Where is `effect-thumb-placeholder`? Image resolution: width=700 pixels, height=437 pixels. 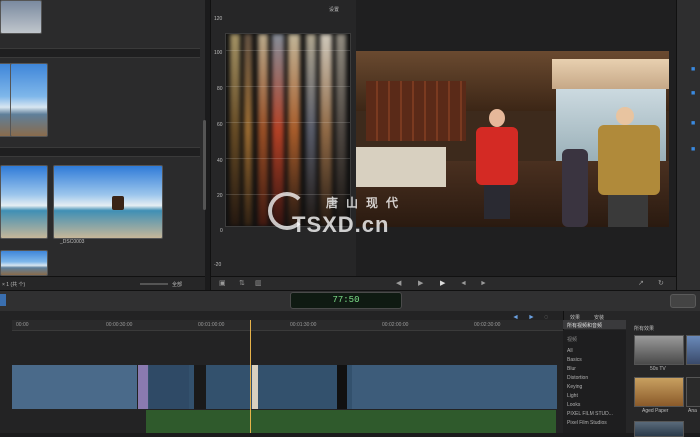
effect-thumb-placeholder is located at coordinates (693, 350).